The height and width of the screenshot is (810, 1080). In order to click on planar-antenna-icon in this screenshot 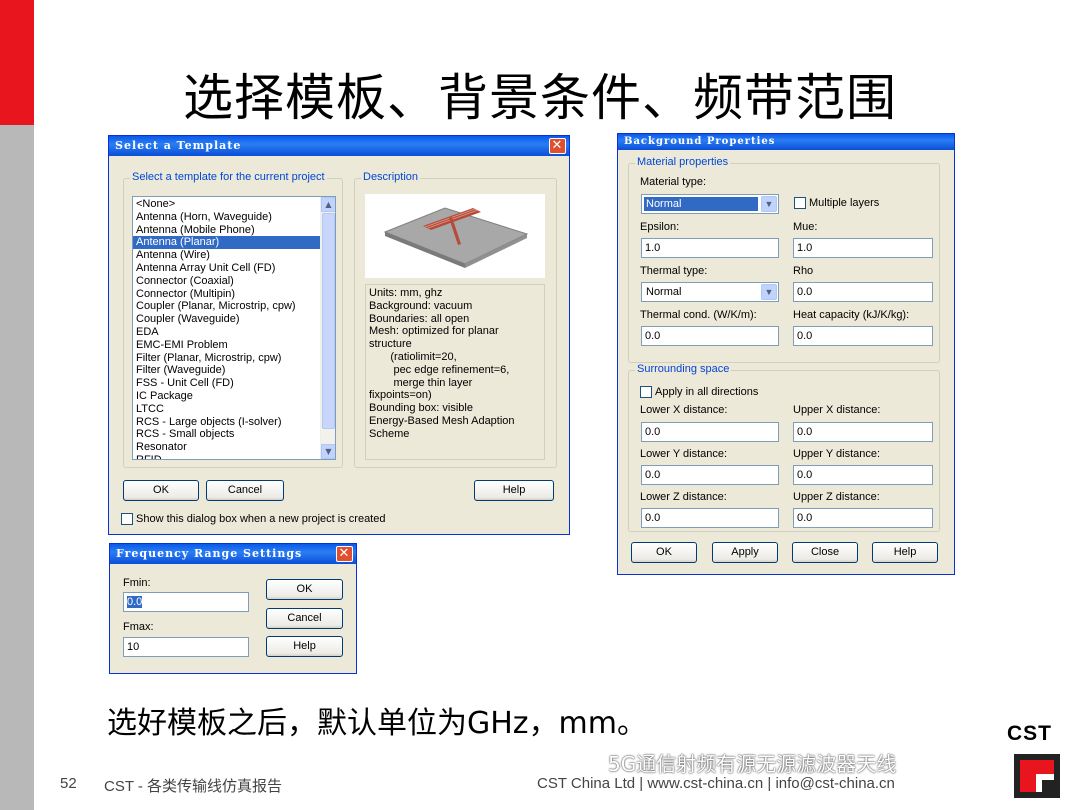, I will do `click(456, 237)`.